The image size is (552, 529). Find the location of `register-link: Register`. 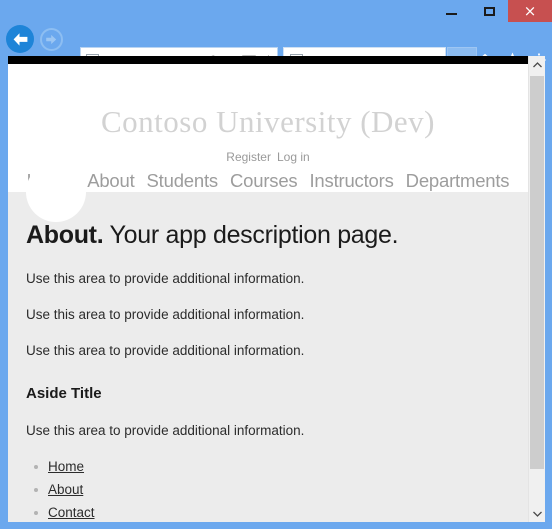

register-link: Register is located at coordinates (248, 157).